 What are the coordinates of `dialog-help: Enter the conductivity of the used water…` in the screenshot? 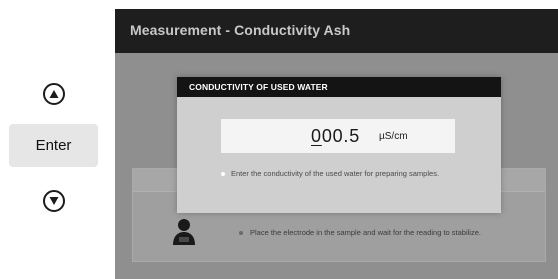 It's located at (330, 173).